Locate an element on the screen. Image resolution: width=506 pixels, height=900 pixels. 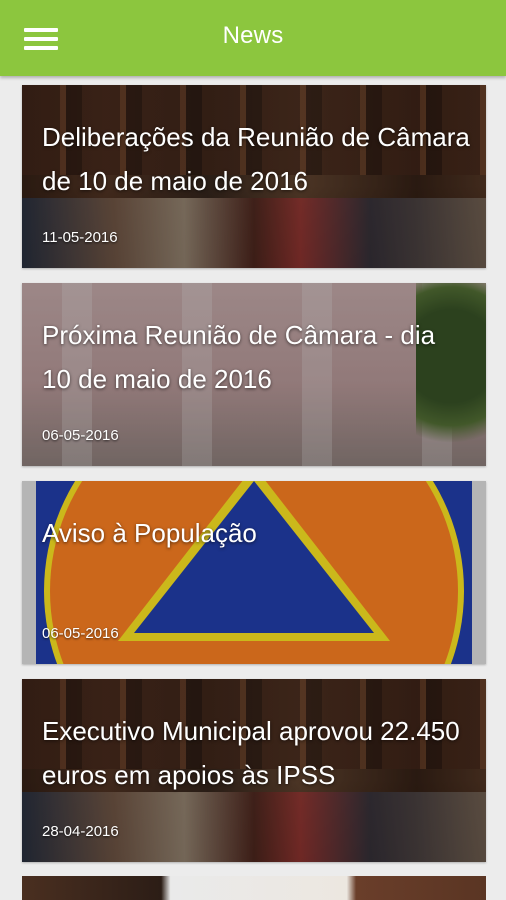
news-date: 28-04-2016 is located at coordinates (80, 831).